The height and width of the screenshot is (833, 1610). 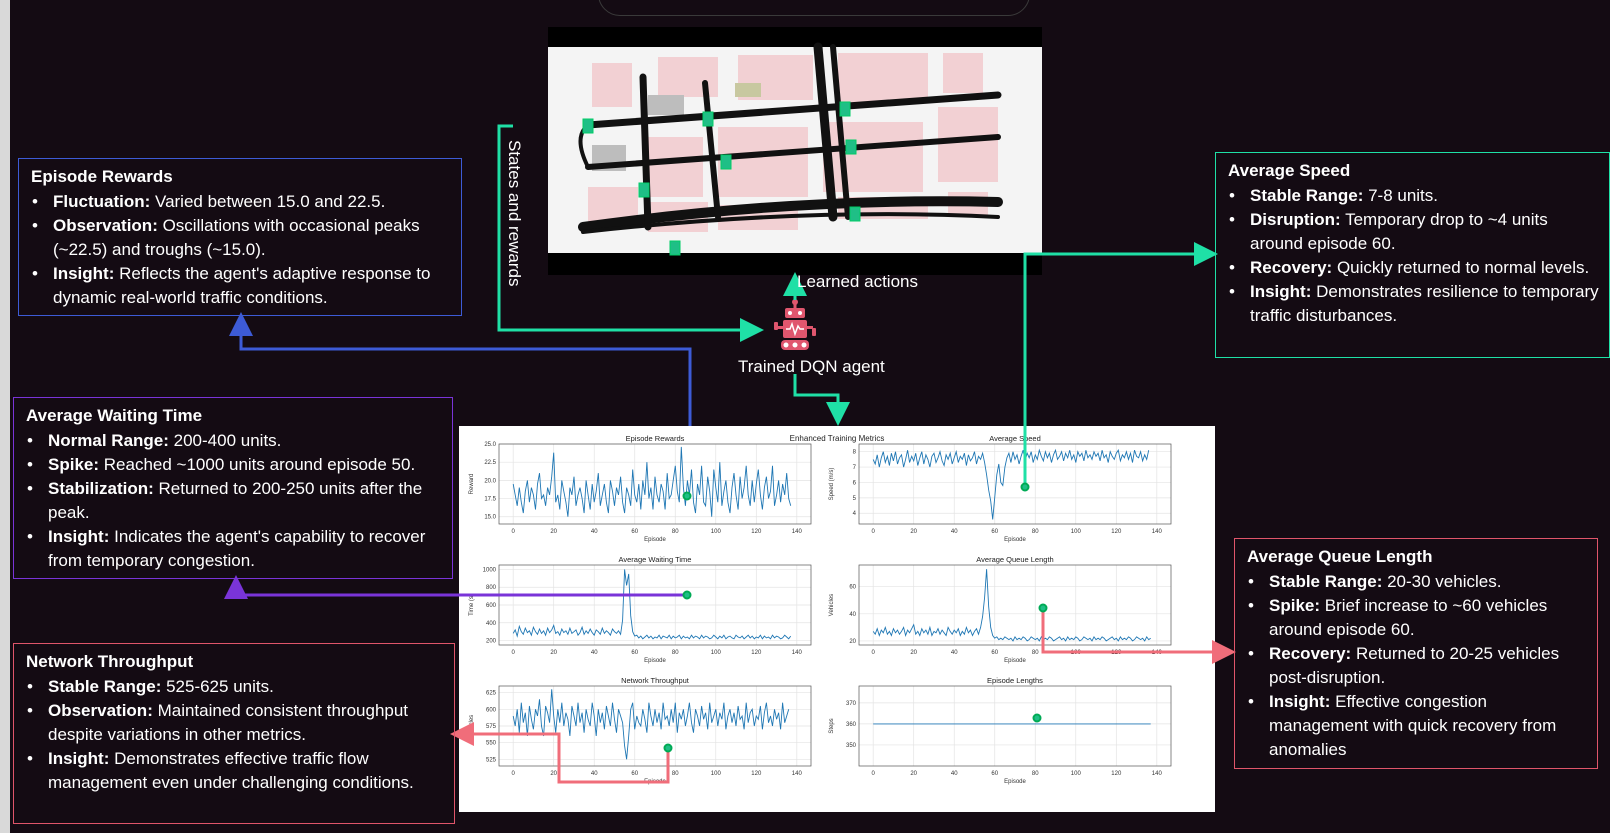 I want to click on states-rewards-arrow, so click(x=630, y=233).